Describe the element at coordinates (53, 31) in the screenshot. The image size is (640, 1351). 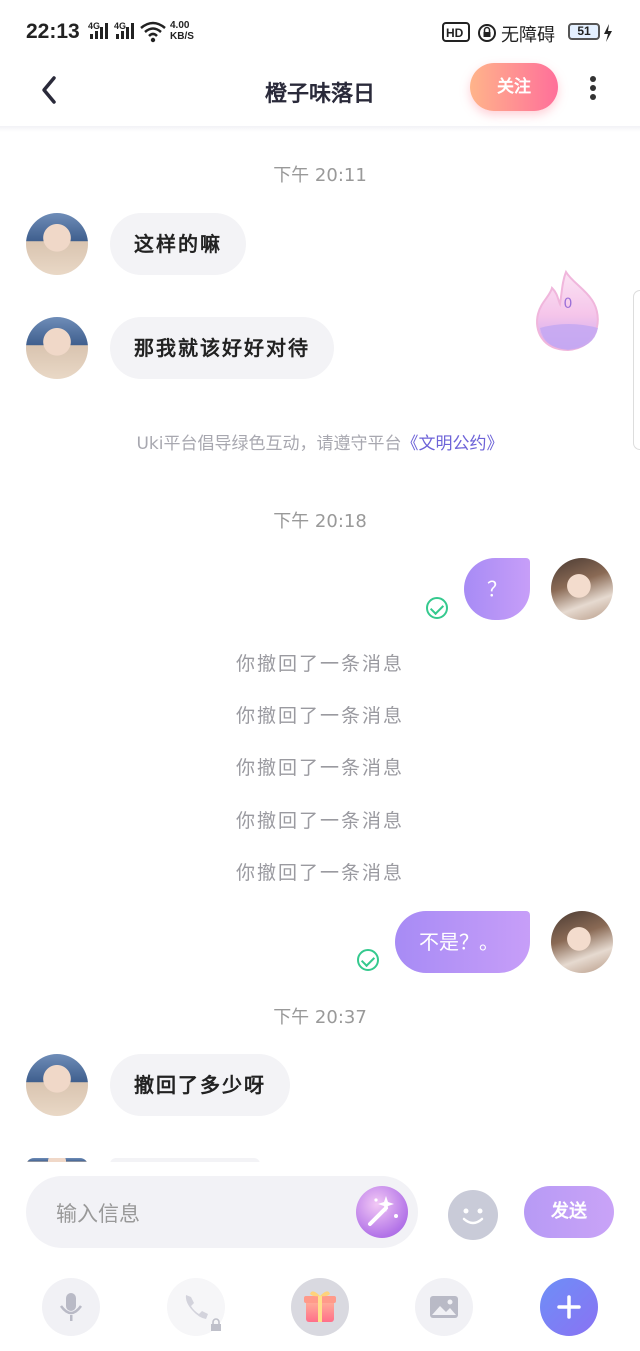
I see `status-time: 22:13` at that location.